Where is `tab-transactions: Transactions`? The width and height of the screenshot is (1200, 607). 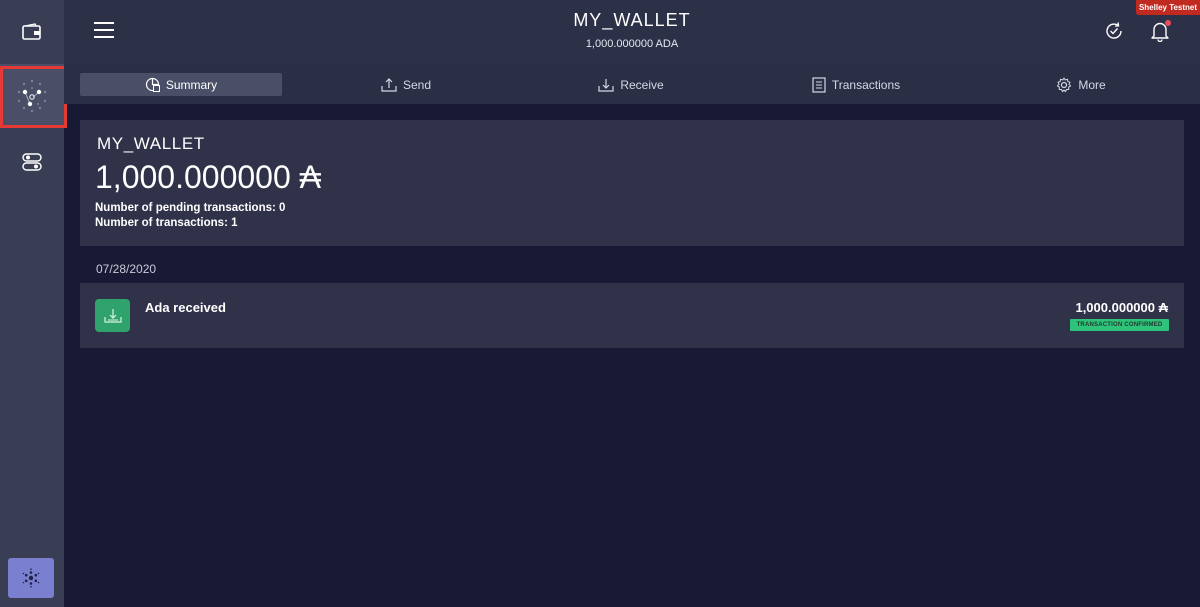 tab-transactions: Transactions is located at coordinates (856, 84).